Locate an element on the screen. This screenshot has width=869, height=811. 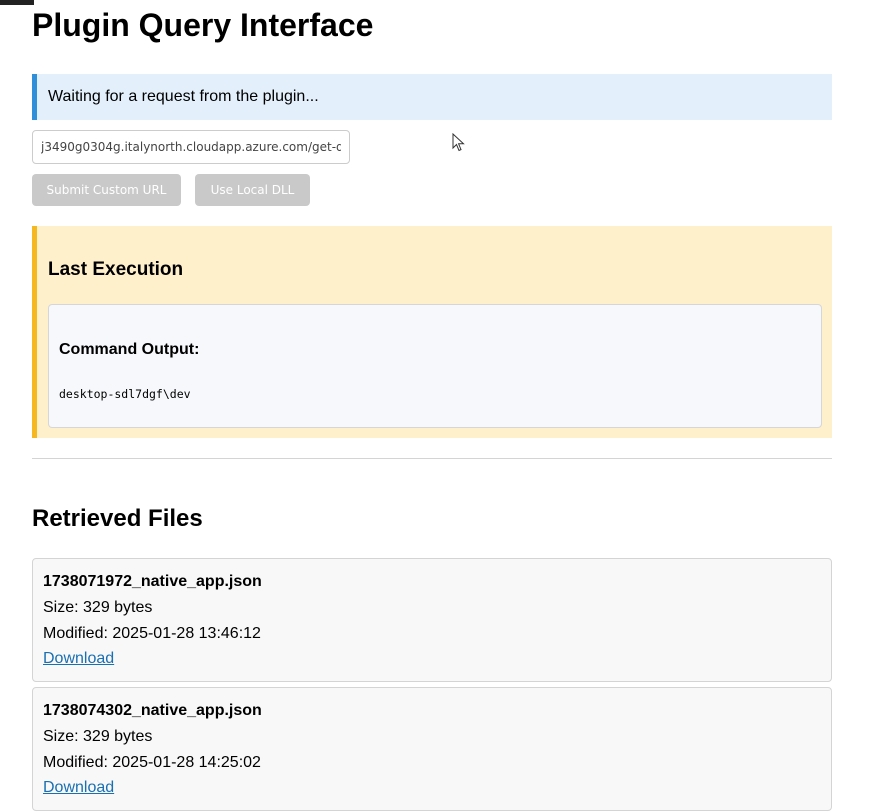
page-title: Plugin Query Interface is located at coordinates (203, 25).